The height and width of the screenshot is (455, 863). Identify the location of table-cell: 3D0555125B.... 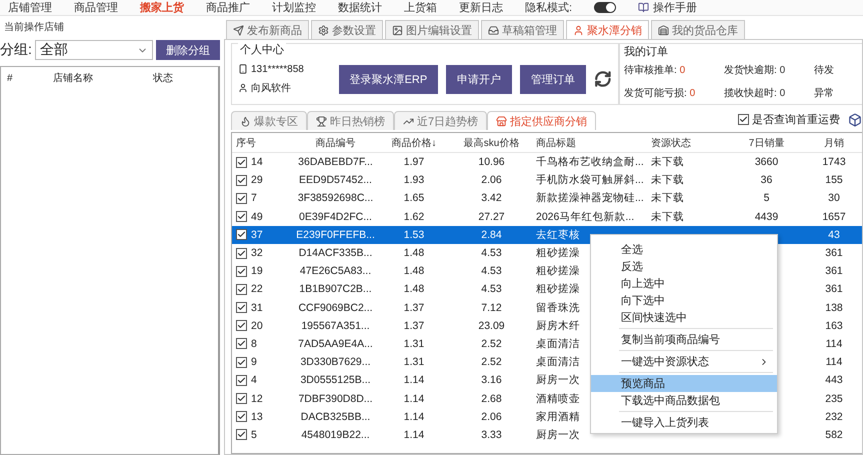
(335, 380).